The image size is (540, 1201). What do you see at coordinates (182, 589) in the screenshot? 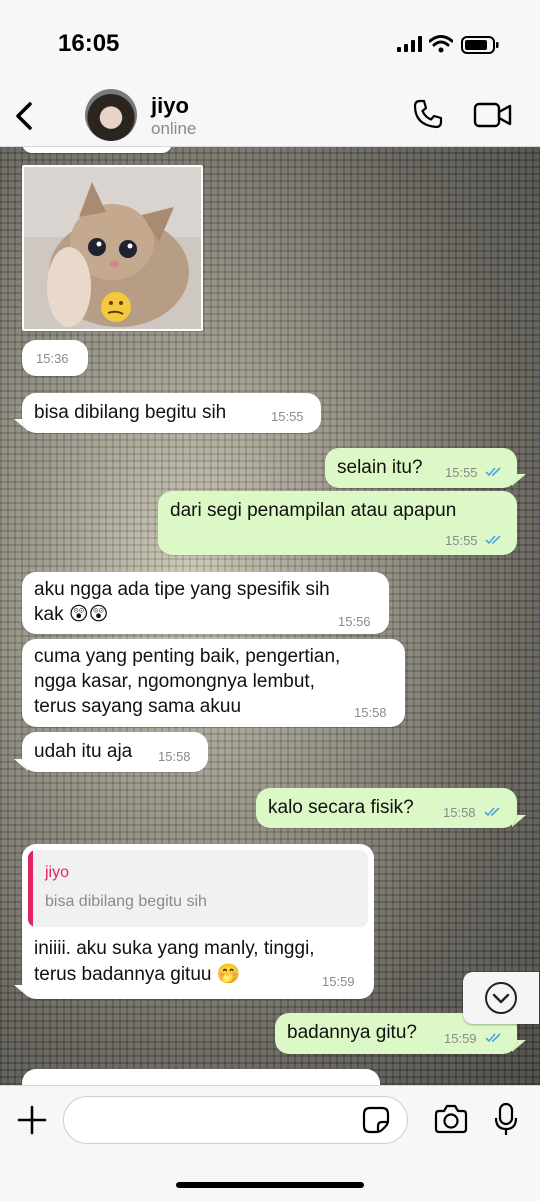
I see `message-text-line: aku ngga ada tipe yang spesifik sih` at bounding box center [182, 589].